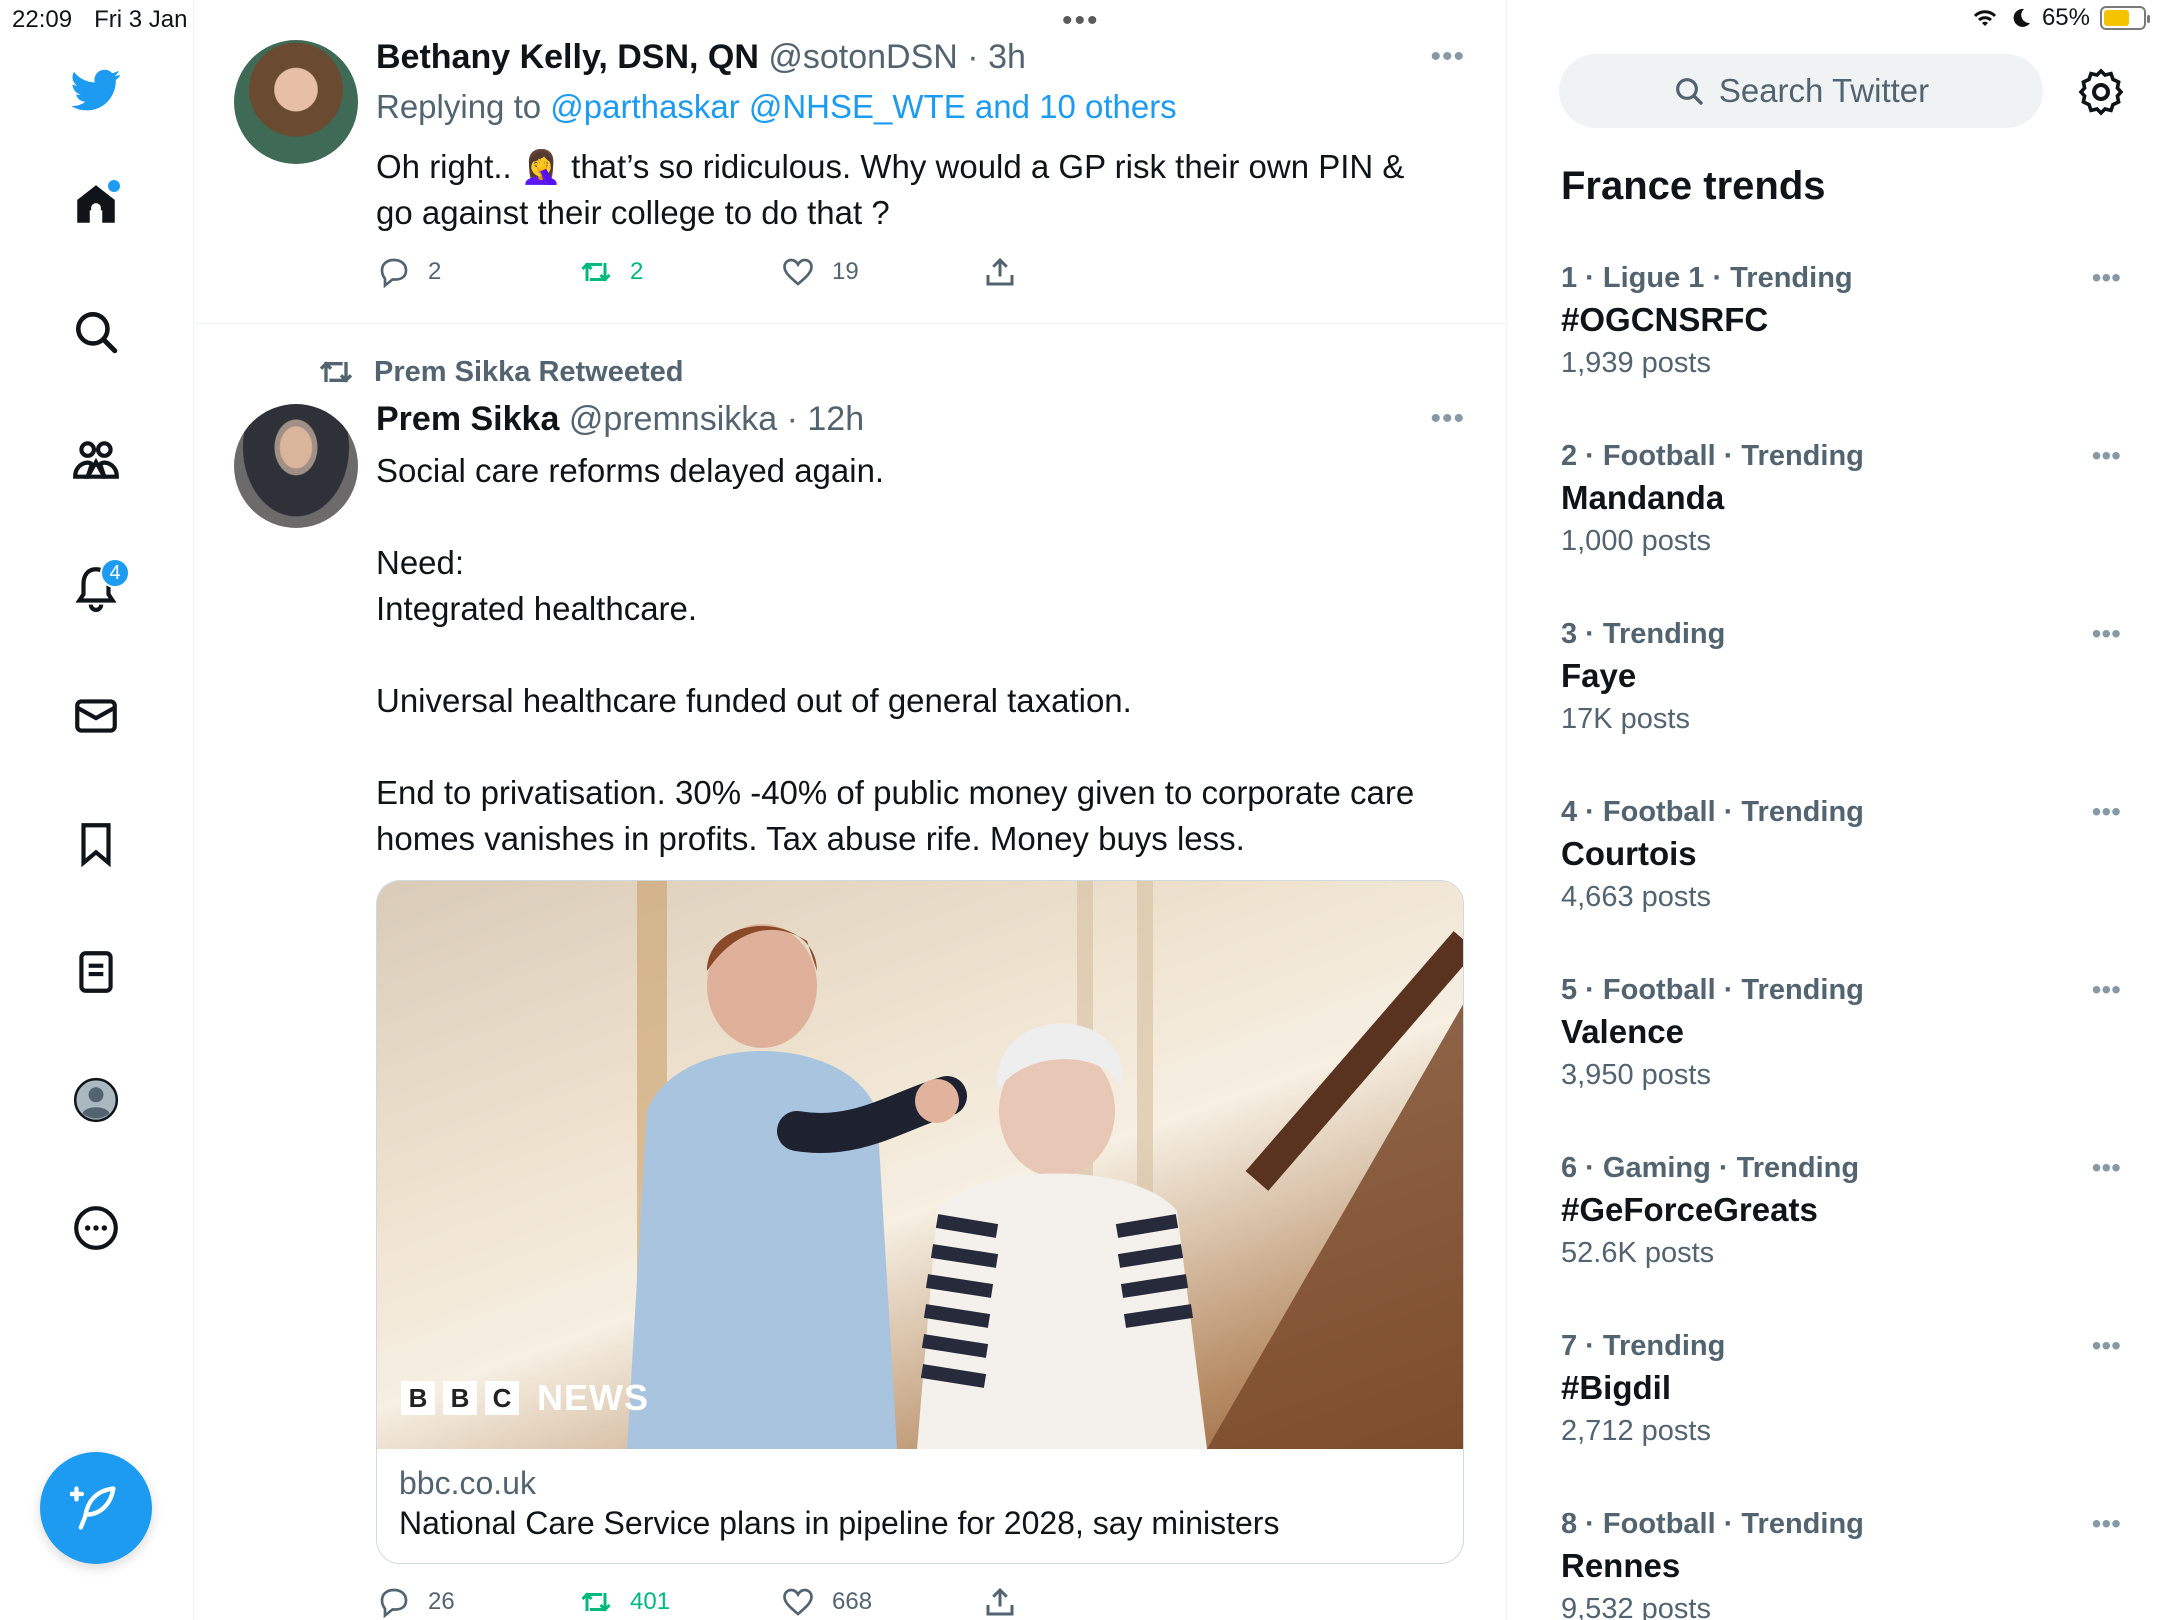 This screenshot has width=2160, height=1620. What do you see at coordinates (1636, 1606) in the screenshot?
I see `trend-post-count: 9,532 posts` at bounding box center [1636, 1606].